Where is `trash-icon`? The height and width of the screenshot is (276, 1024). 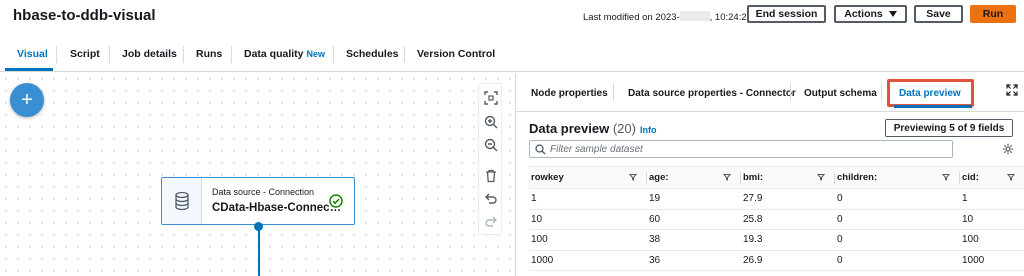
trash-icon is located at coordinates (491, 176).